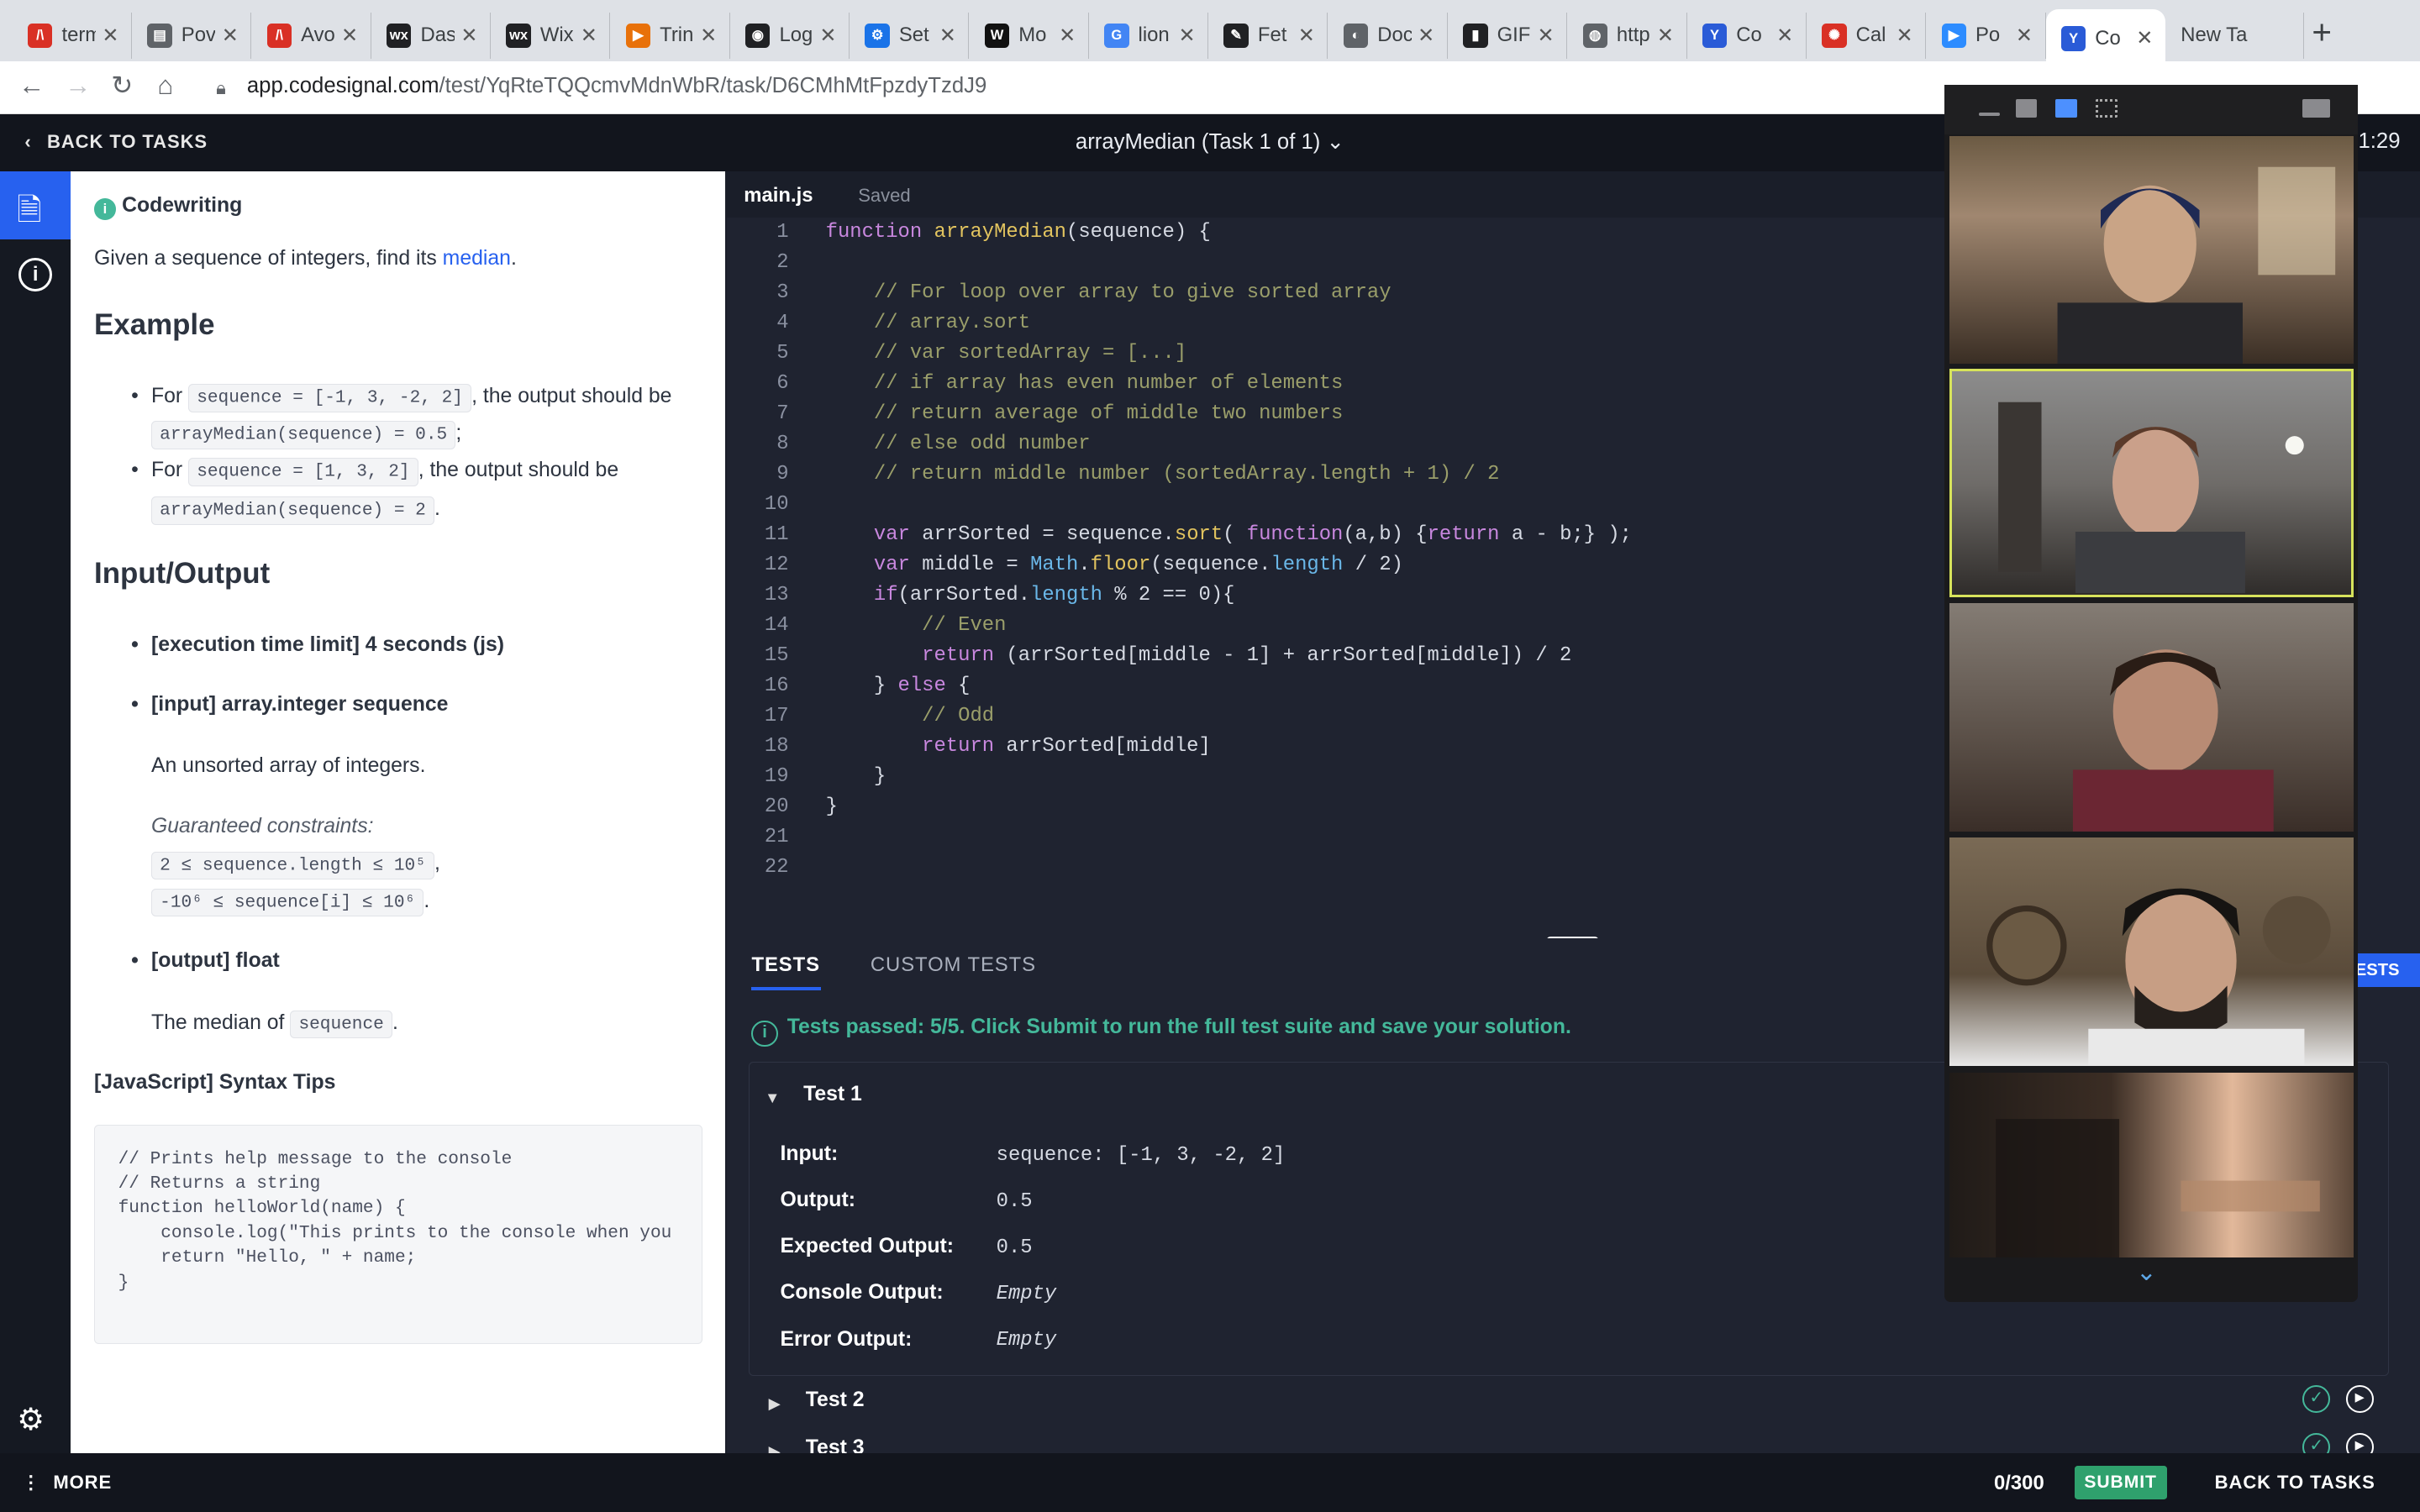 Image resolution: width=2420 pixels, height=1512 pixels. What do you see at coordinates (292, 865) in the screenshot?
I see `constraint-1-code: 2 ≤ sequence.length ≤ 10⁵` at bounding box center [292, 865].